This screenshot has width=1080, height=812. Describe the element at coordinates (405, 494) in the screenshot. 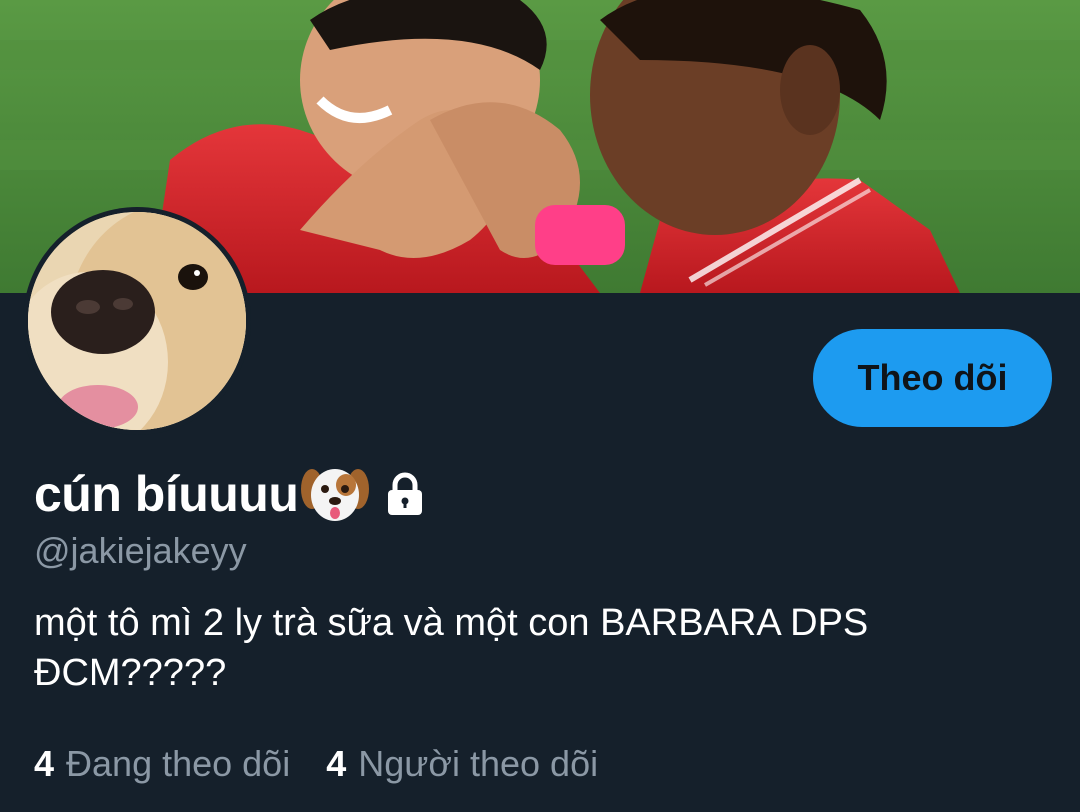

I see `lock-icon` at that location.